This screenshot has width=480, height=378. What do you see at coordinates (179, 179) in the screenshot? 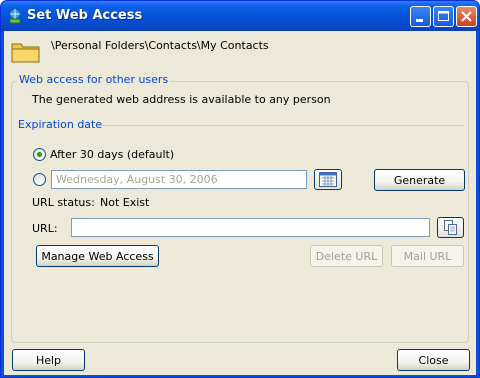
I see `expiration-date-field: Wednesday, August 30, 2006` at bounding box center [179, 179].